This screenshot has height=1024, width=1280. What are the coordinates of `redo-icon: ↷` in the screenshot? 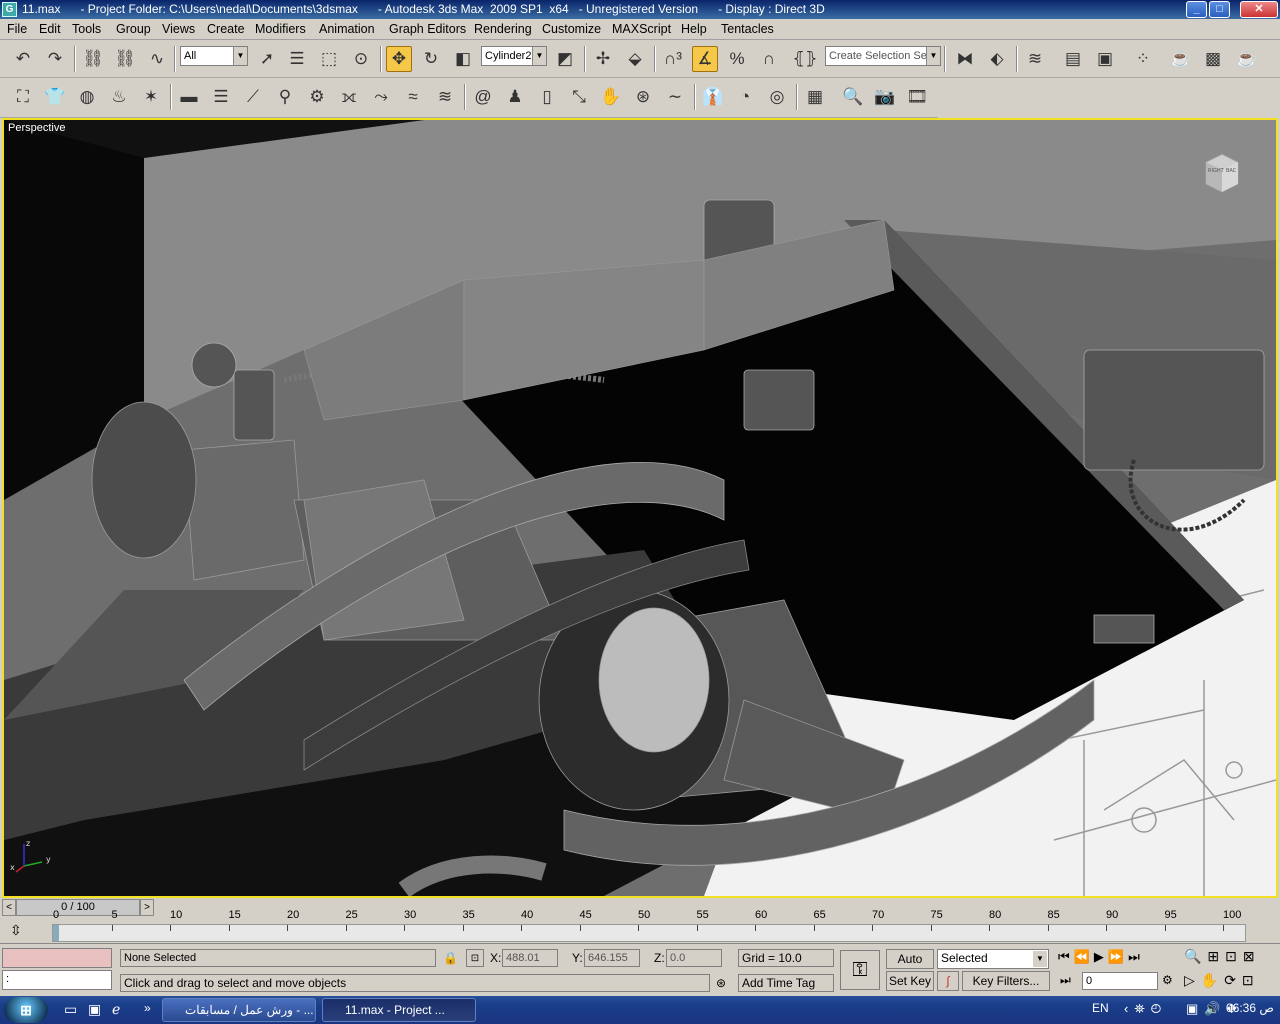 It's located at (55, 59).